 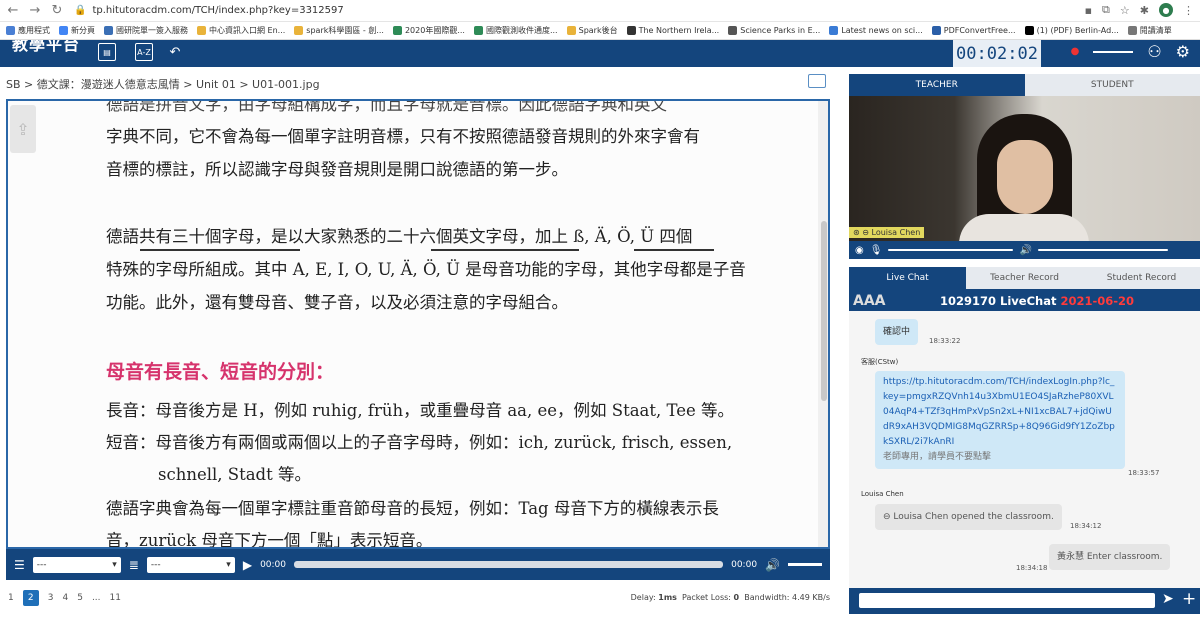 What do you see at coordinates (46, 47) in the screenshot?
I see `app-logo: 教學平台` at bounding box center [46, 47].